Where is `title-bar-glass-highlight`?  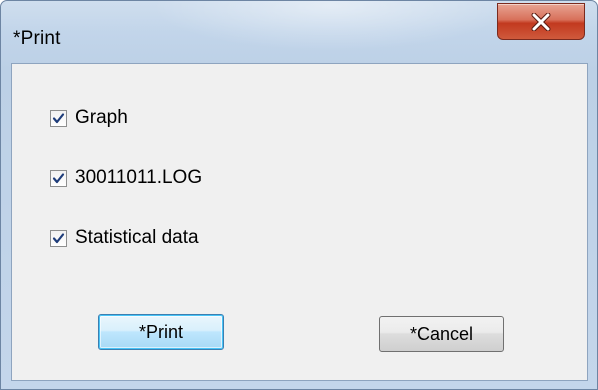
title-bar-glass-highlight is located at coordinates (331, 26).